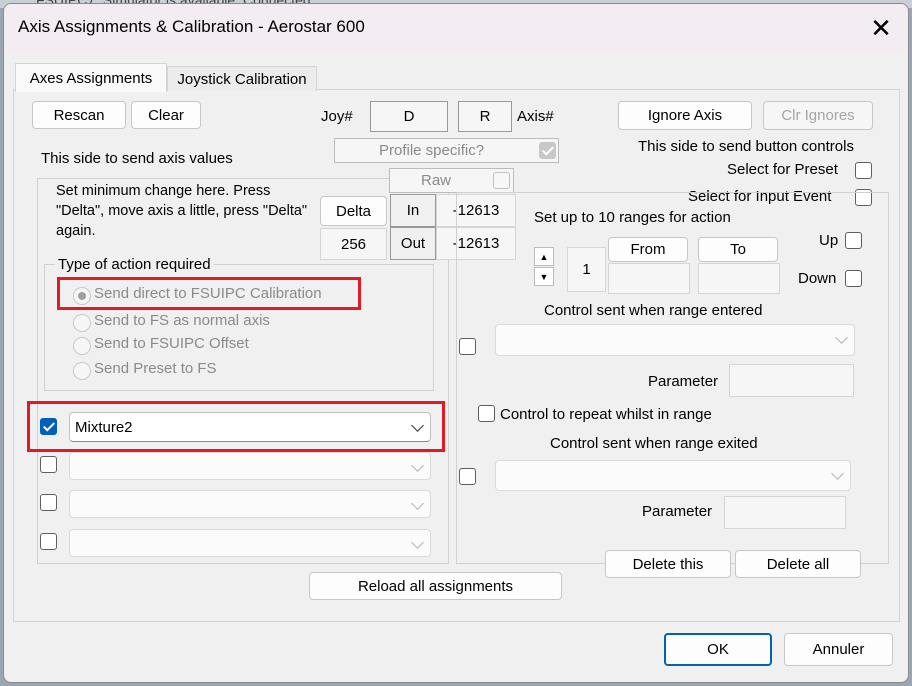  What do you see at coordinates (632, 217) in the screenshot?
I see `ranges-label: Set up to 10 ranges for action` at bounding box center [632, 217].